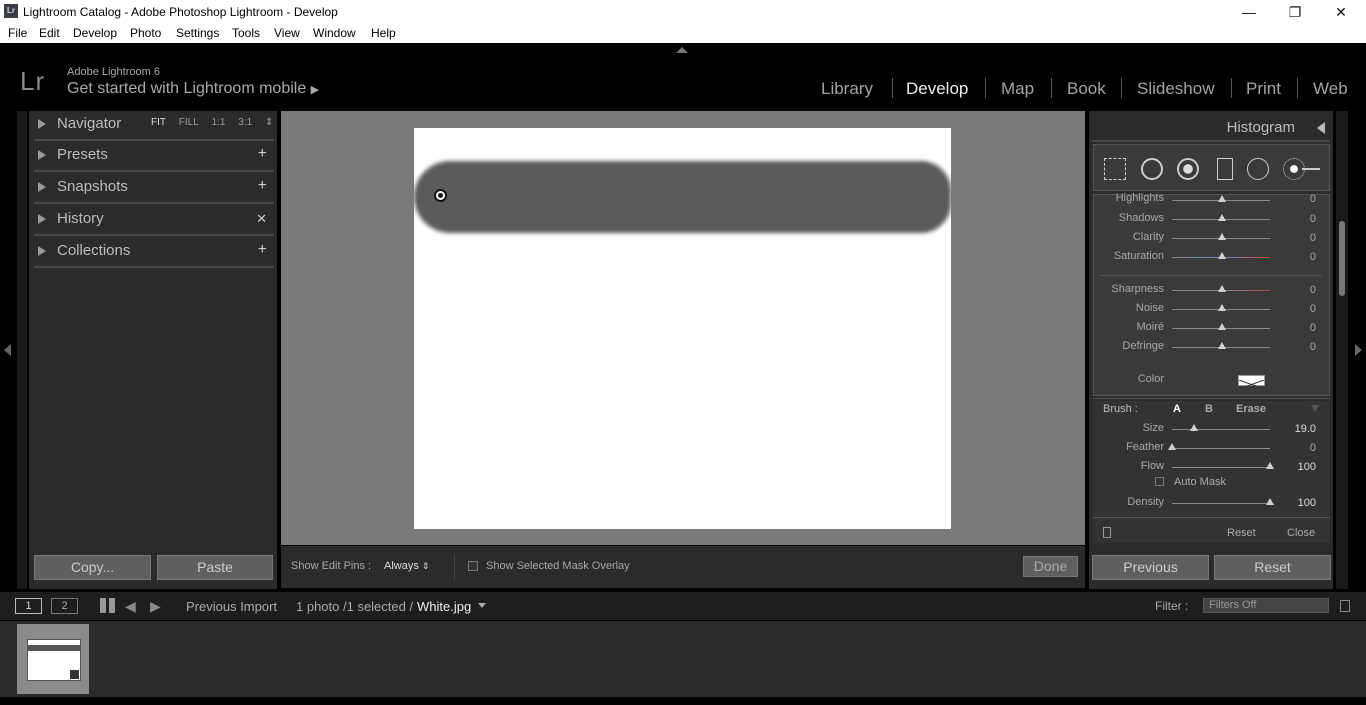  What do you see at coordinates (1342, 258) in the screenshot?
I see `panel-scrollbar` at bounding box center [1342, 258].